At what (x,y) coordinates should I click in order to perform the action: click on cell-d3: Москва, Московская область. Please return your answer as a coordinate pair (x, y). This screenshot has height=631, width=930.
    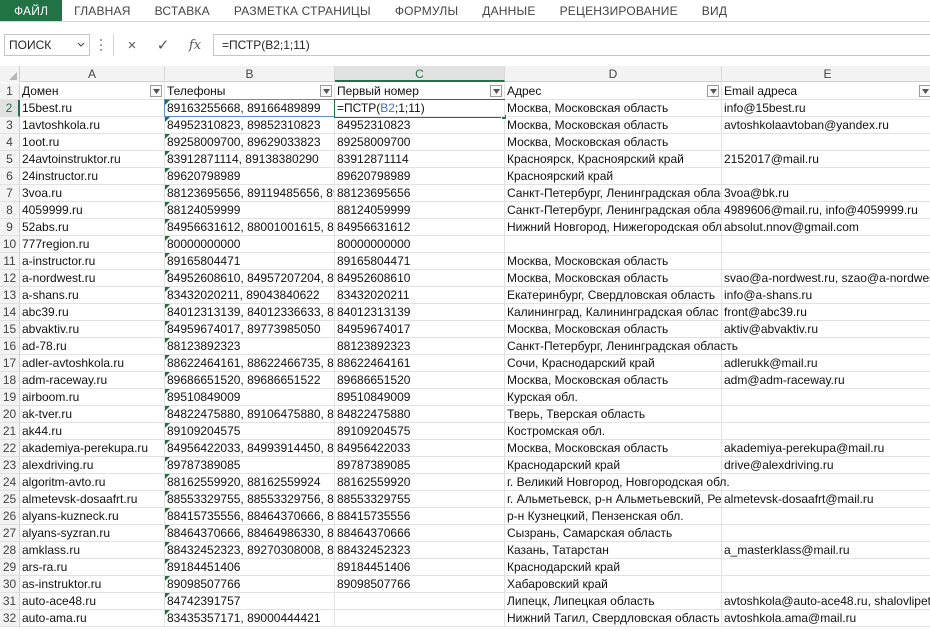
    Looking at the image, I should click on (613, 125).